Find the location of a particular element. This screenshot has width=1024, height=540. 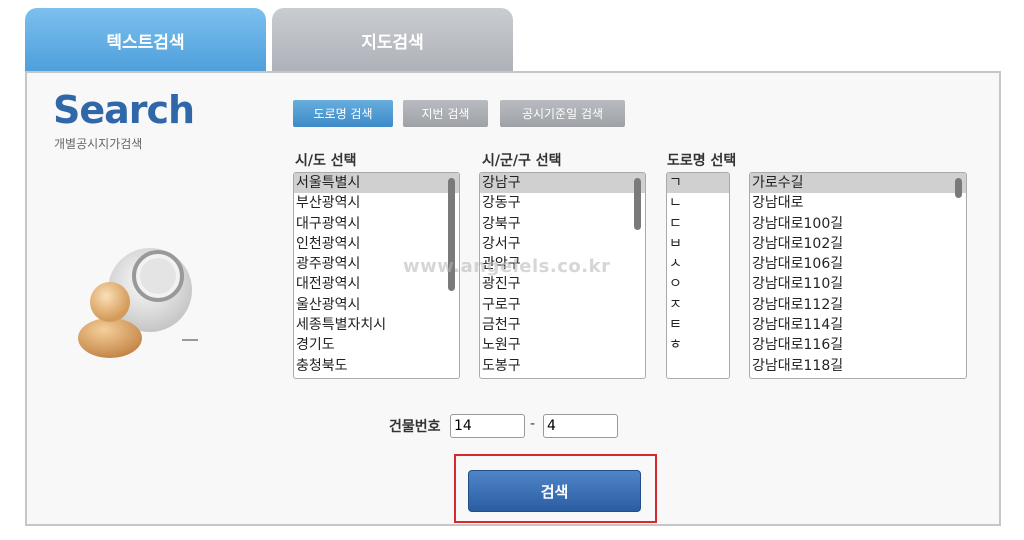

tab-map-search: 지도검색 is located at coordinates (392, 40).